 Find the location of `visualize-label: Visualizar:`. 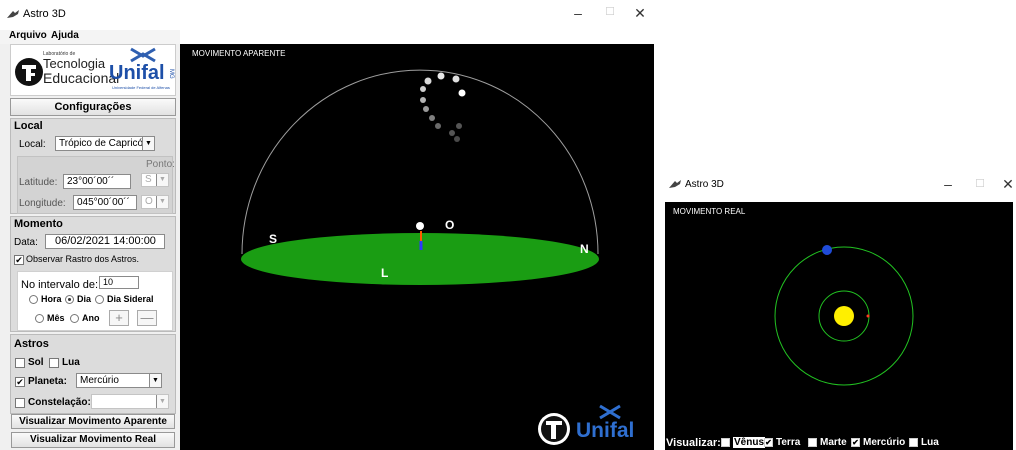

visualize-label: Visualizar: is located at coordinates (693, 443).